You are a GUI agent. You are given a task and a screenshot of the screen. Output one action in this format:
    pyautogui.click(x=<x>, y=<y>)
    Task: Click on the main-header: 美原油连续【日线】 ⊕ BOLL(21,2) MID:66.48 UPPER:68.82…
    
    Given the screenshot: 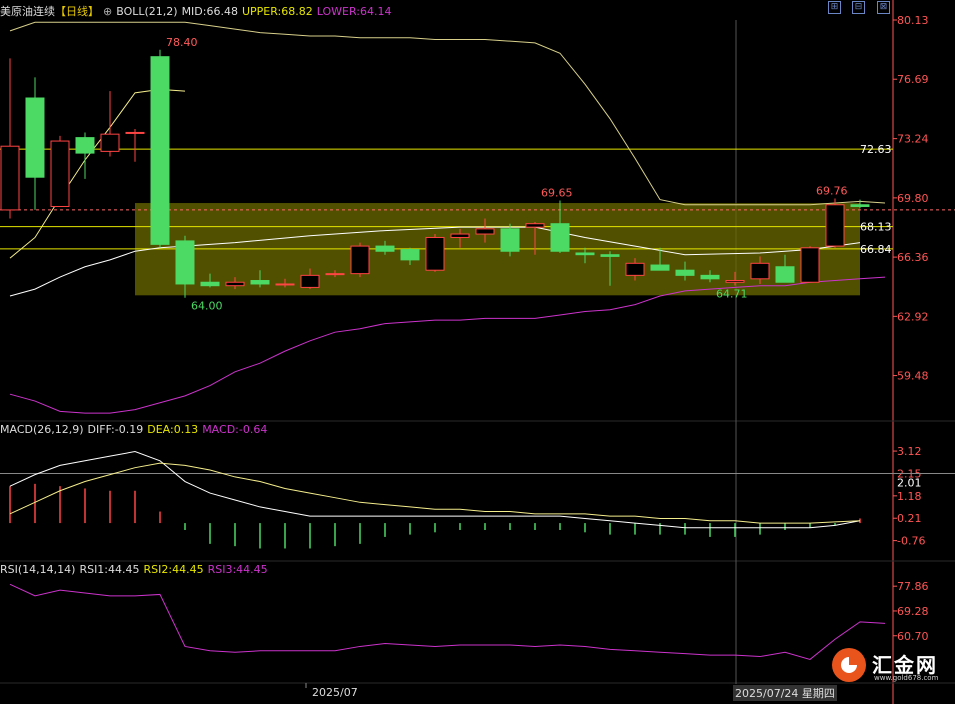 What is the action you would take?
    pyautogui.click(x=197, y=11)
    